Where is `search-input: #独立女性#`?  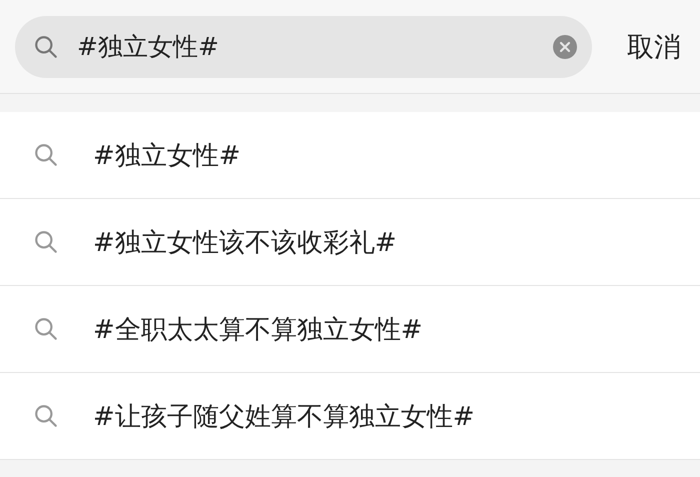
search-input: #独立女性# is located at coordinates (305, 46).